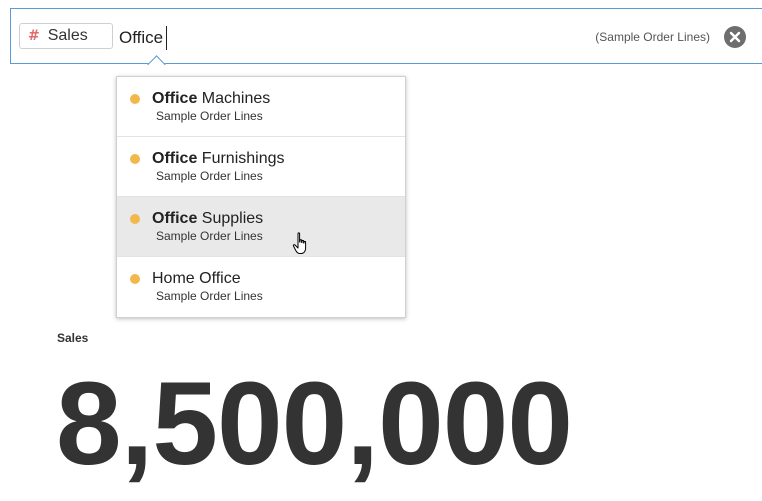 This screenshot has width=762, height=501. Describe the element at coordinates (386, 36) in the screenshot. I see `search-bar: # Sales Office (Sample Order Lines)` at that location.